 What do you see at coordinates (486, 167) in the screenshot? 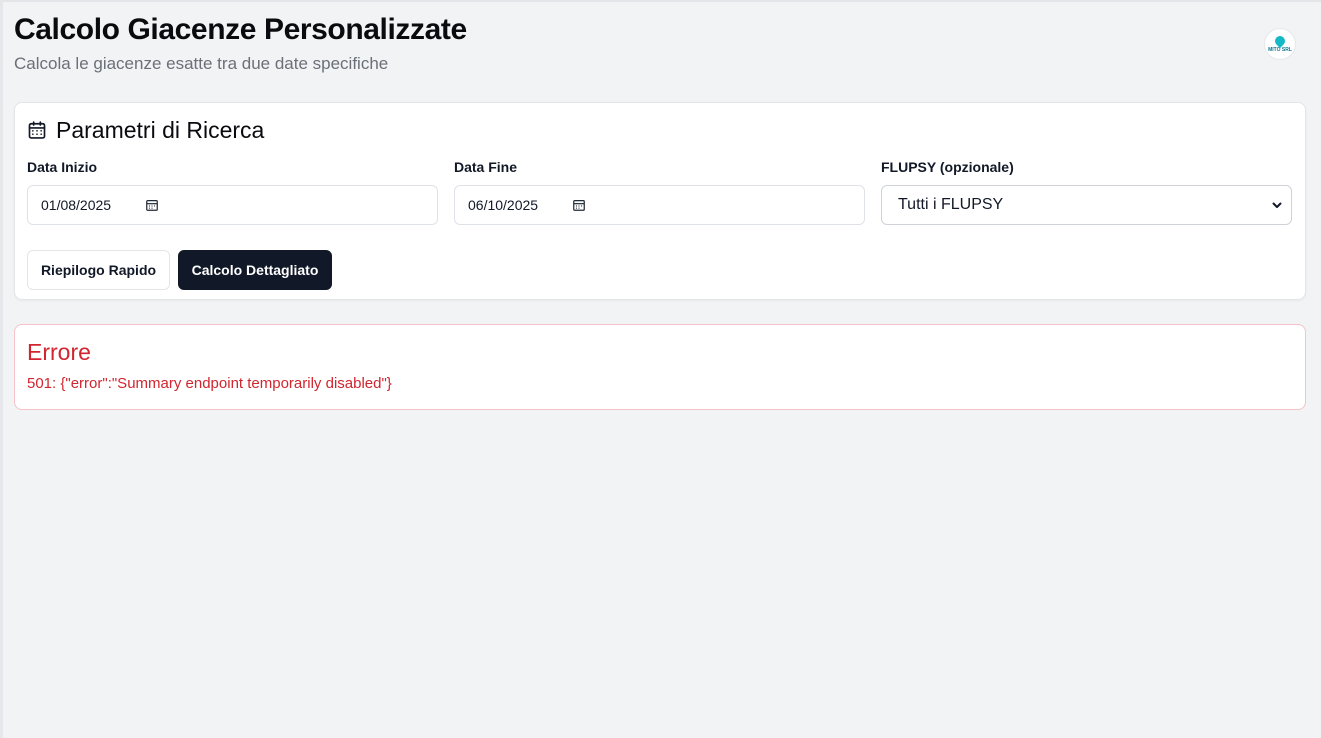
I see `end-date-label: Data Fine` at bounding box center [486, 167].